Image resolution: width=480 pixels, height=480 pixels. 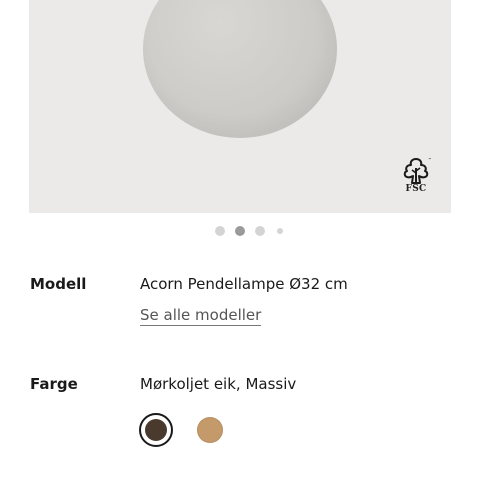 What do you see at coordinates (430, 159) in the screenshot?
I see `svg-text: ™` at bounding box center [430, 159].